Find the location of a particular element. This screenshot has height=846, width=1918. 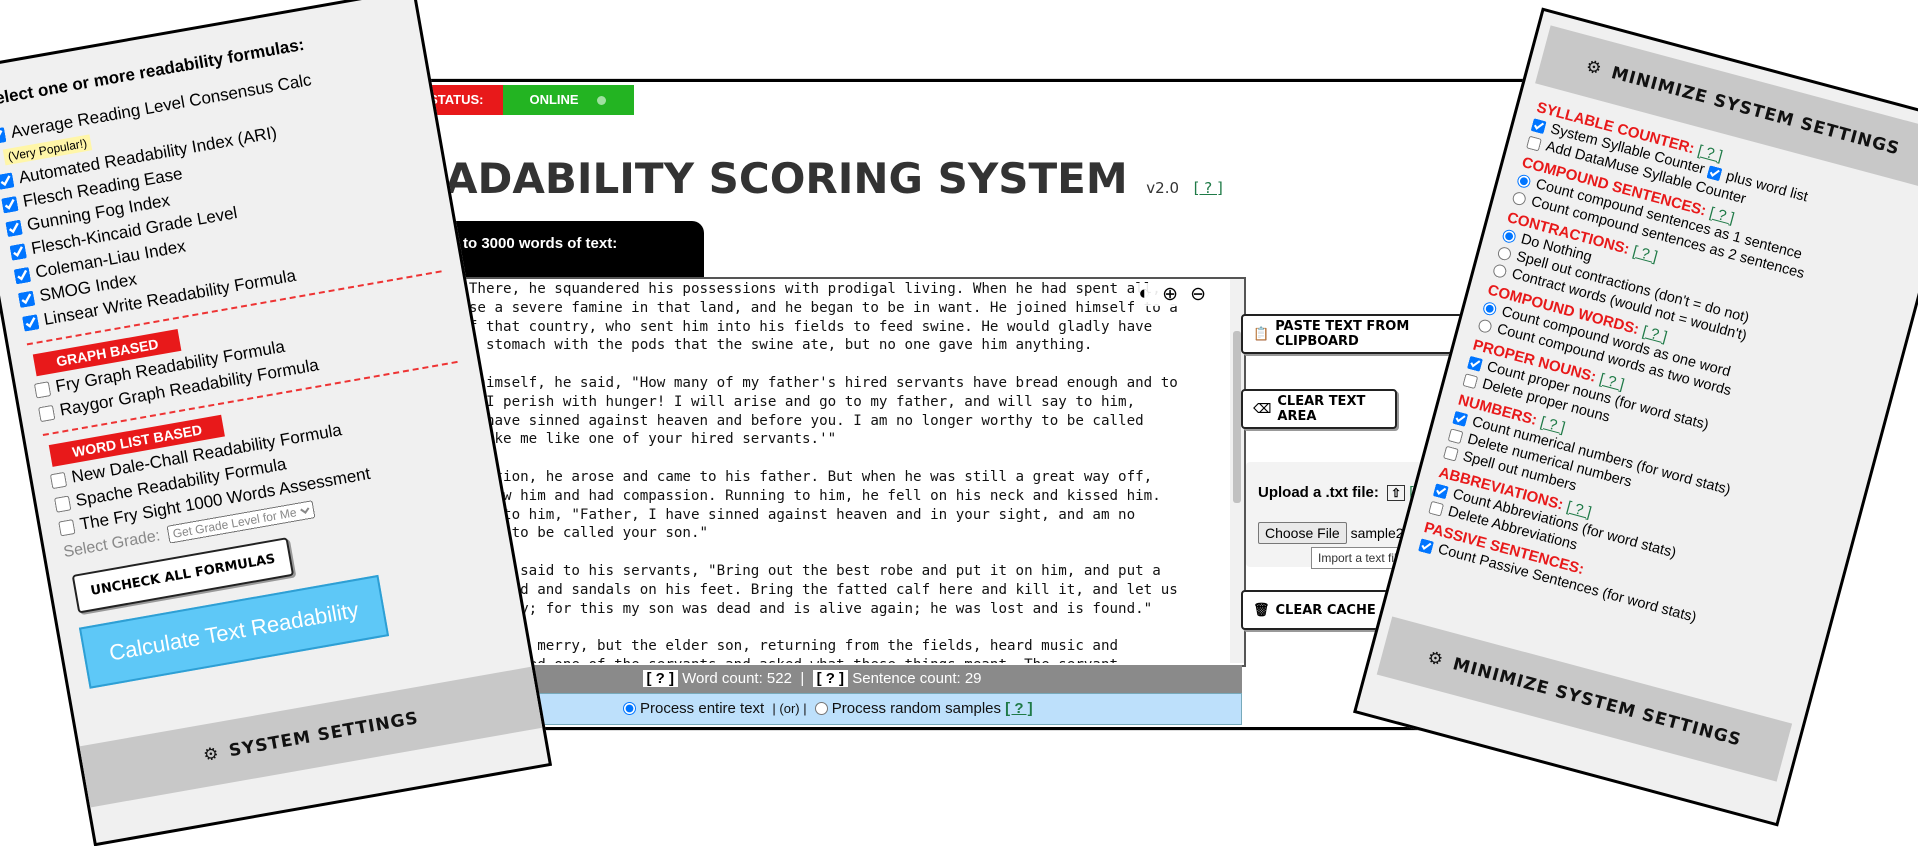

zoom-in-icon: ⊕ is located at coordinates (1170, 294).